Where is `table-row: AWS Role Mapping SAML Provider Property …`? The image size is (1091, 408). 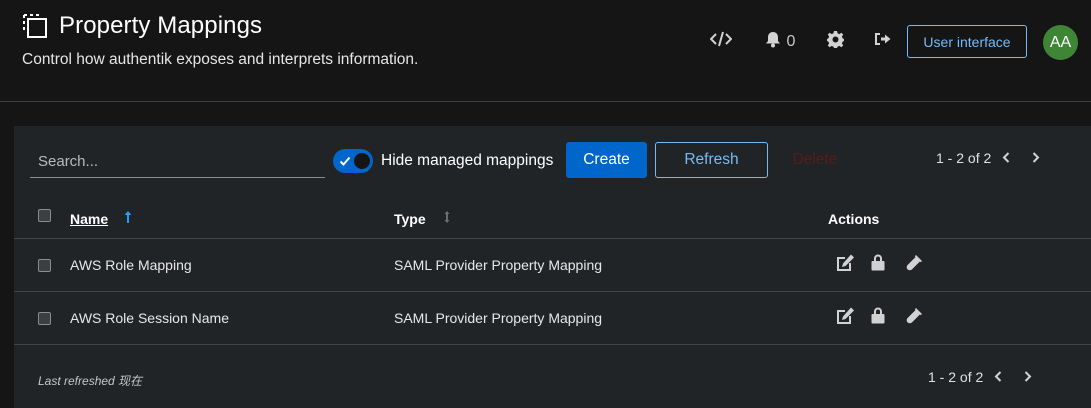 table-row: AWS Role Mapping SAML Provider Property … is located at coordinates (552, 265).